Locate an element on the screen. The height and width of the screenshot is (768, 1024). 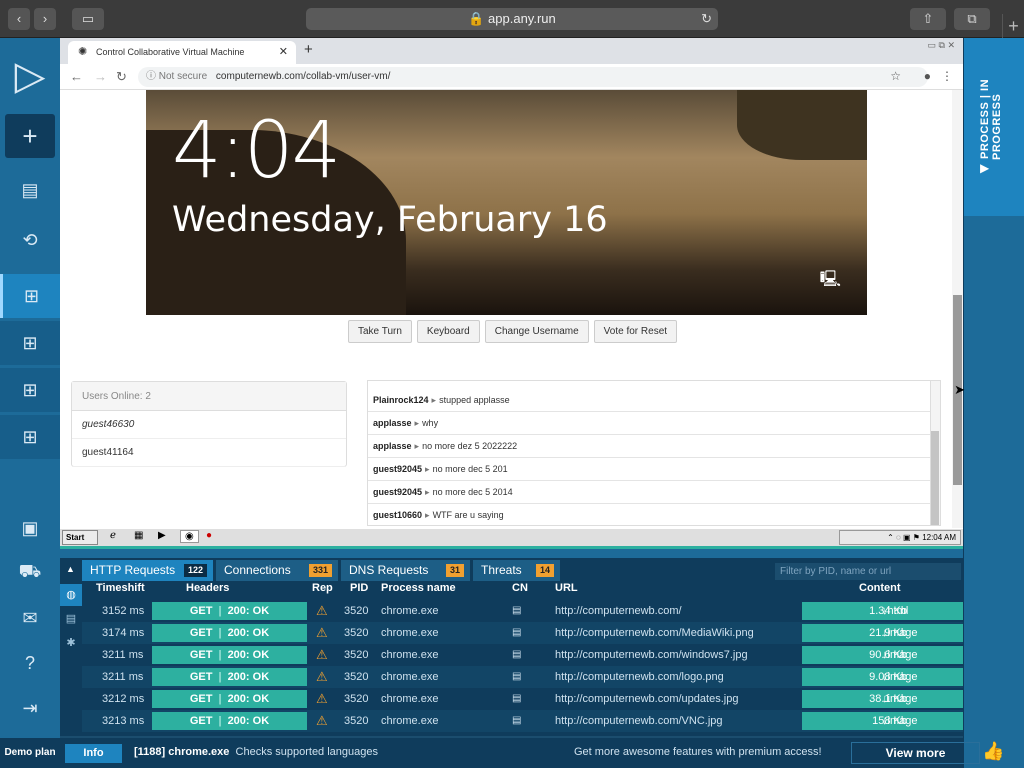
close-tab-icon: ✕ is located at coordinates (283, 52).